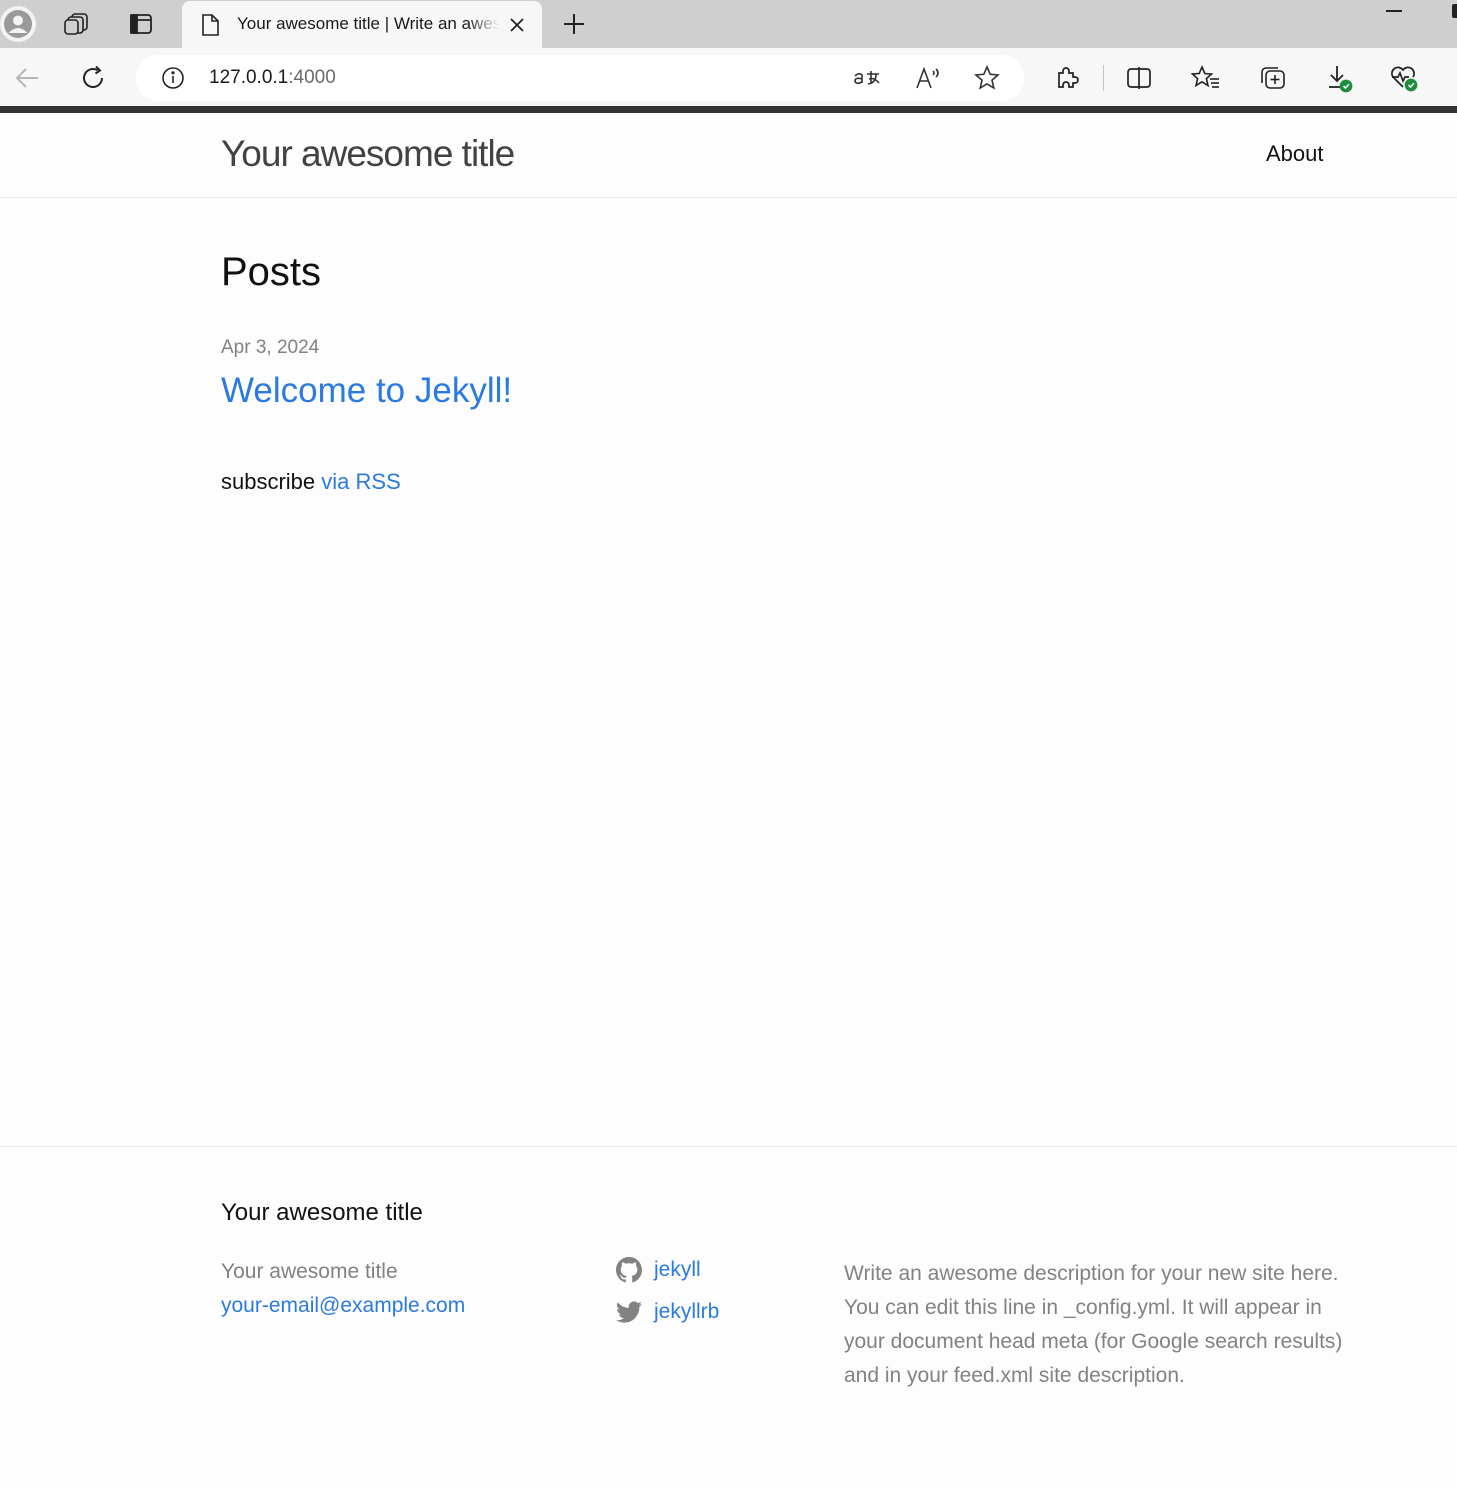 This screenshot has height=1489, width=1457. I want to click on footer-heading: Your awesome title, so click(322, 1212).